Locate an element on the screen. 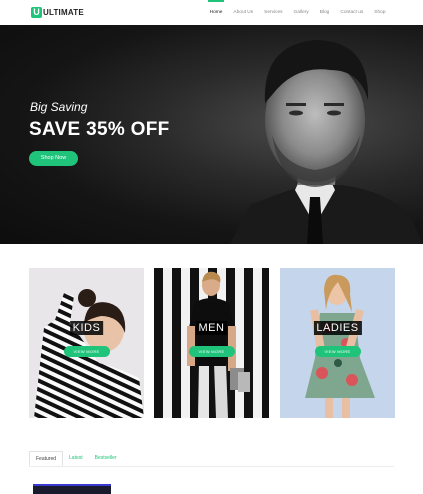 This screenshot has height=494, width=423. logo-text: ULTIMATE is located at coordinates (63, 12).